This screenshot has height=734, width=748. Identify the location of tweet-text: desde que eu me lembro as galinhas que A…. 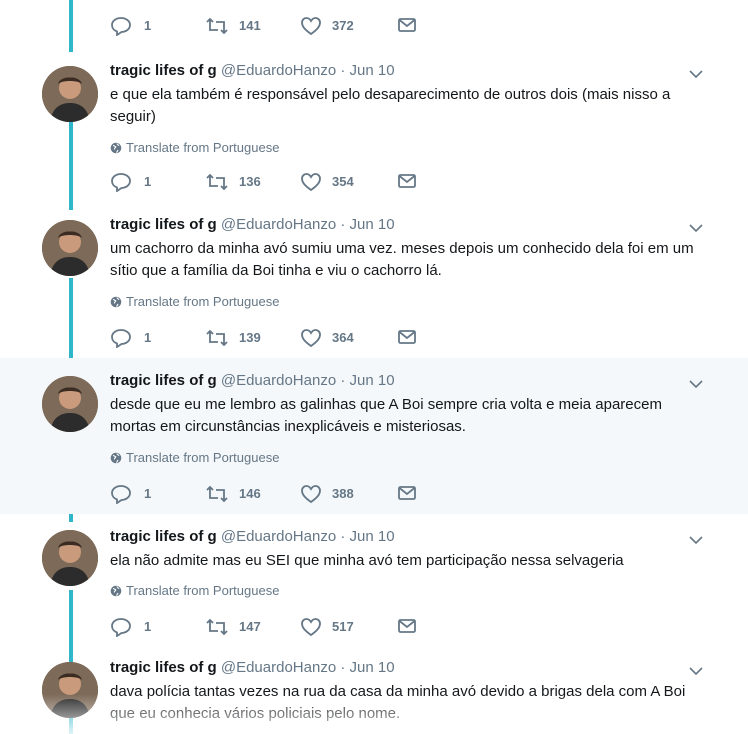
(386, 415).